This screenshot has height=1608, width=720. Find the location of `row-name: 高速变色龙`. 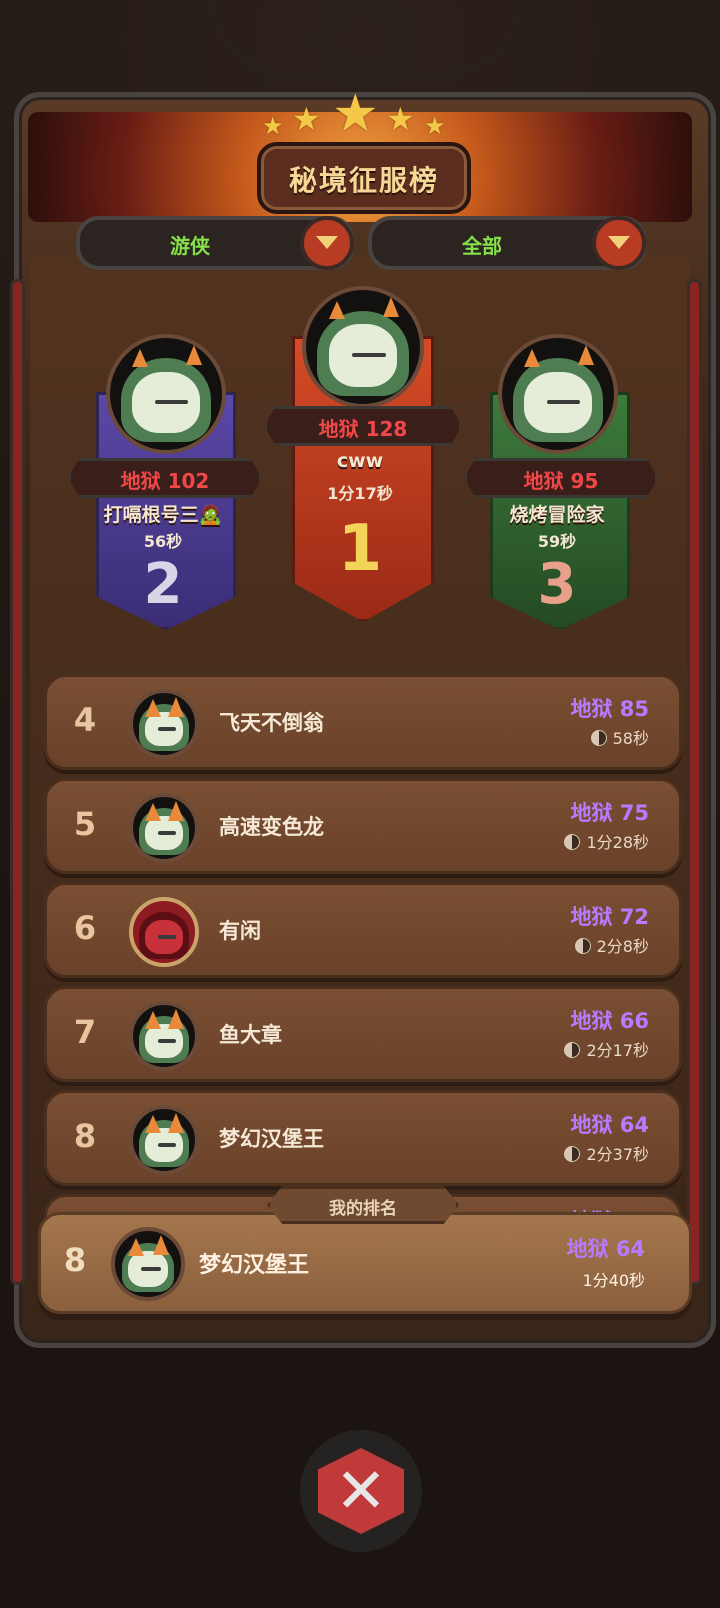

row-name: 高速变色龙 is located at coordinates (271, 827).